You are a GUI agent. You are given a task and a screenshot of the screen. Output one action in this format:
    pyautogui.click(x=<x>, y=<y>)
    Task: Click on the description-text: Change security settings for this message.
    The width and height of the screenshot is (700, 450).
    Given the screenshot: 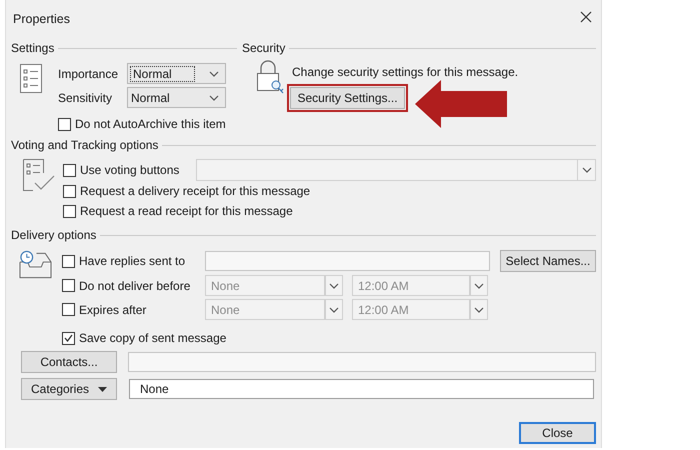 What is the action you would take?
    pyautogui.click(x=405, y=72)
    